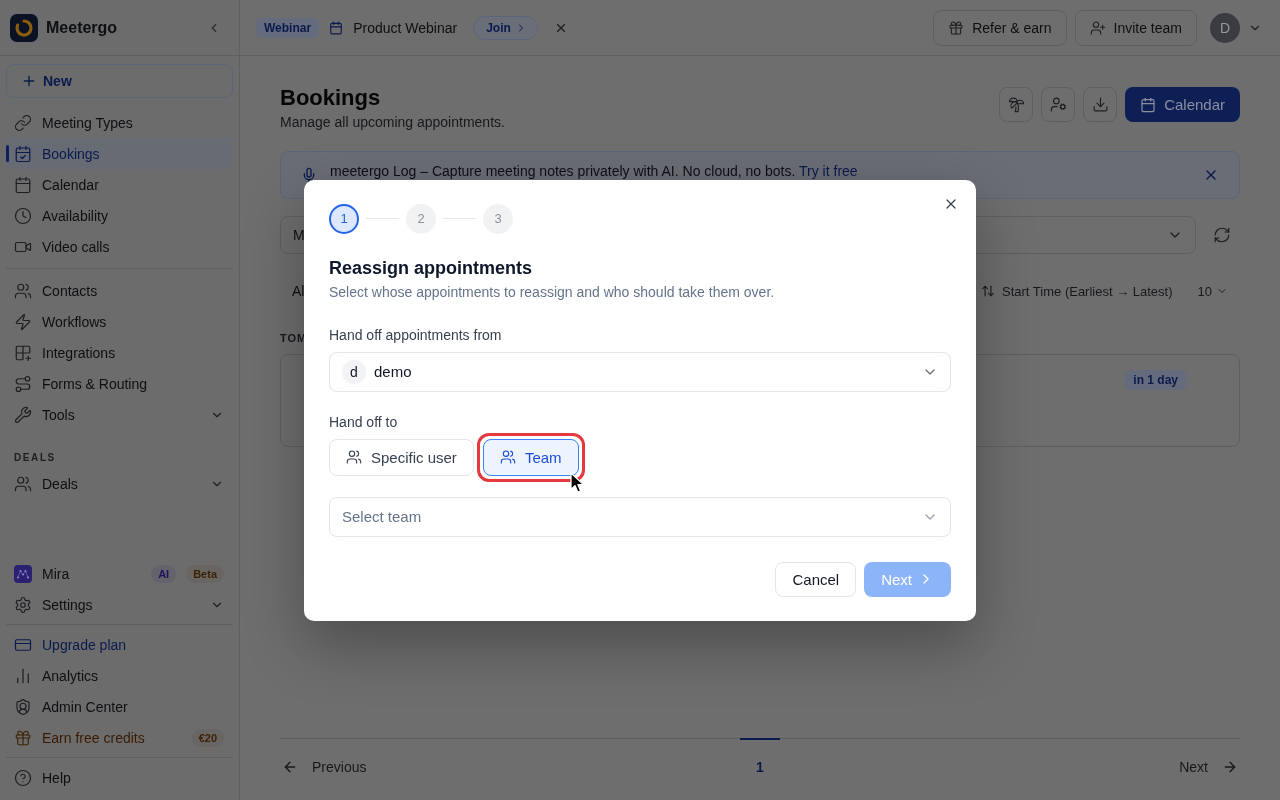  What do you see at coordinates (119, 122) in the screenshot?
I see `sidebar-item: Meeting Types` at bounding box center [119, 122].